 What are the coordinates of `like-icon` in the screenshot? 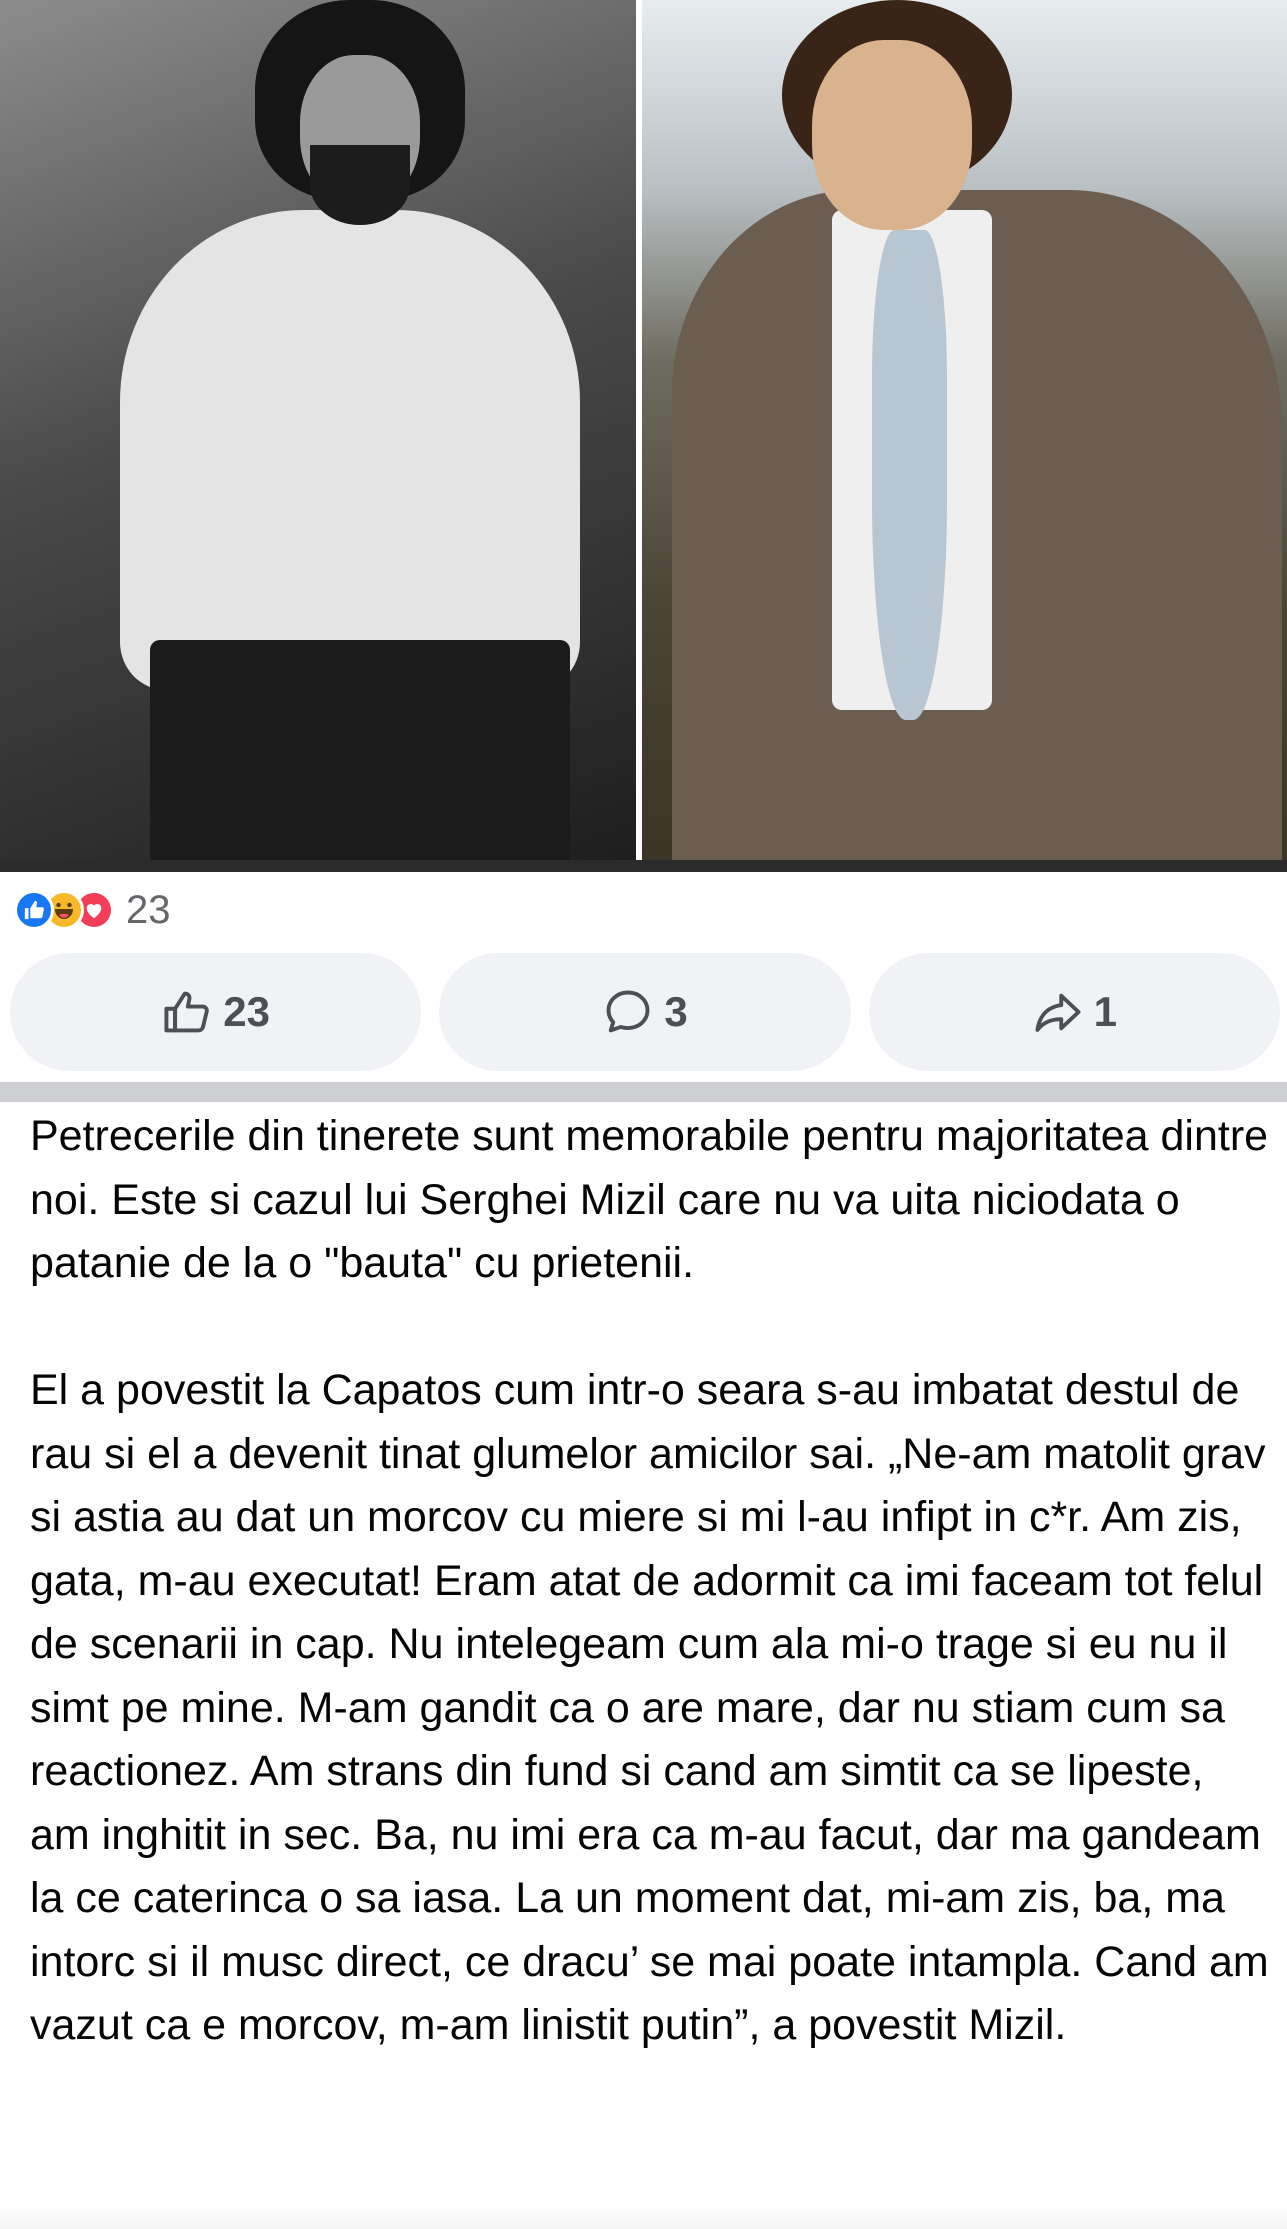 It's located at (34, 910).